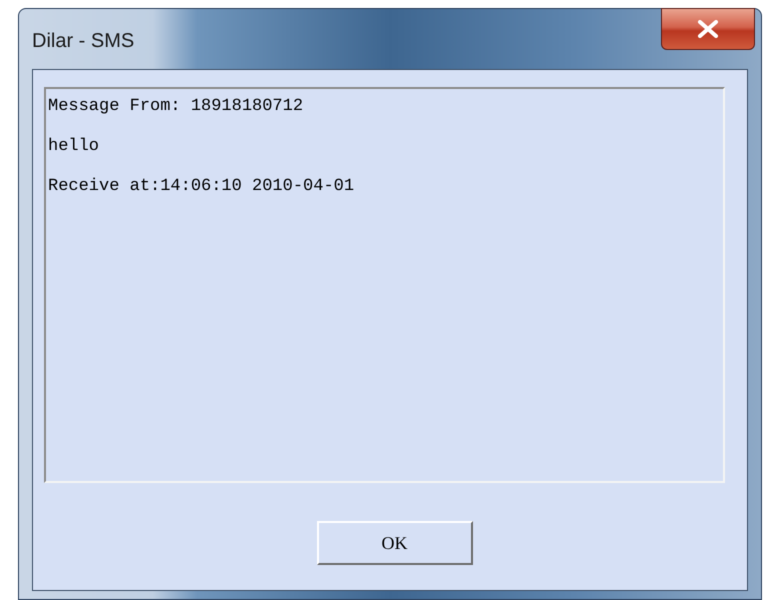  I want to click on message-line: Receive at:14:06:10 2010-04-01, so click(202, 187).